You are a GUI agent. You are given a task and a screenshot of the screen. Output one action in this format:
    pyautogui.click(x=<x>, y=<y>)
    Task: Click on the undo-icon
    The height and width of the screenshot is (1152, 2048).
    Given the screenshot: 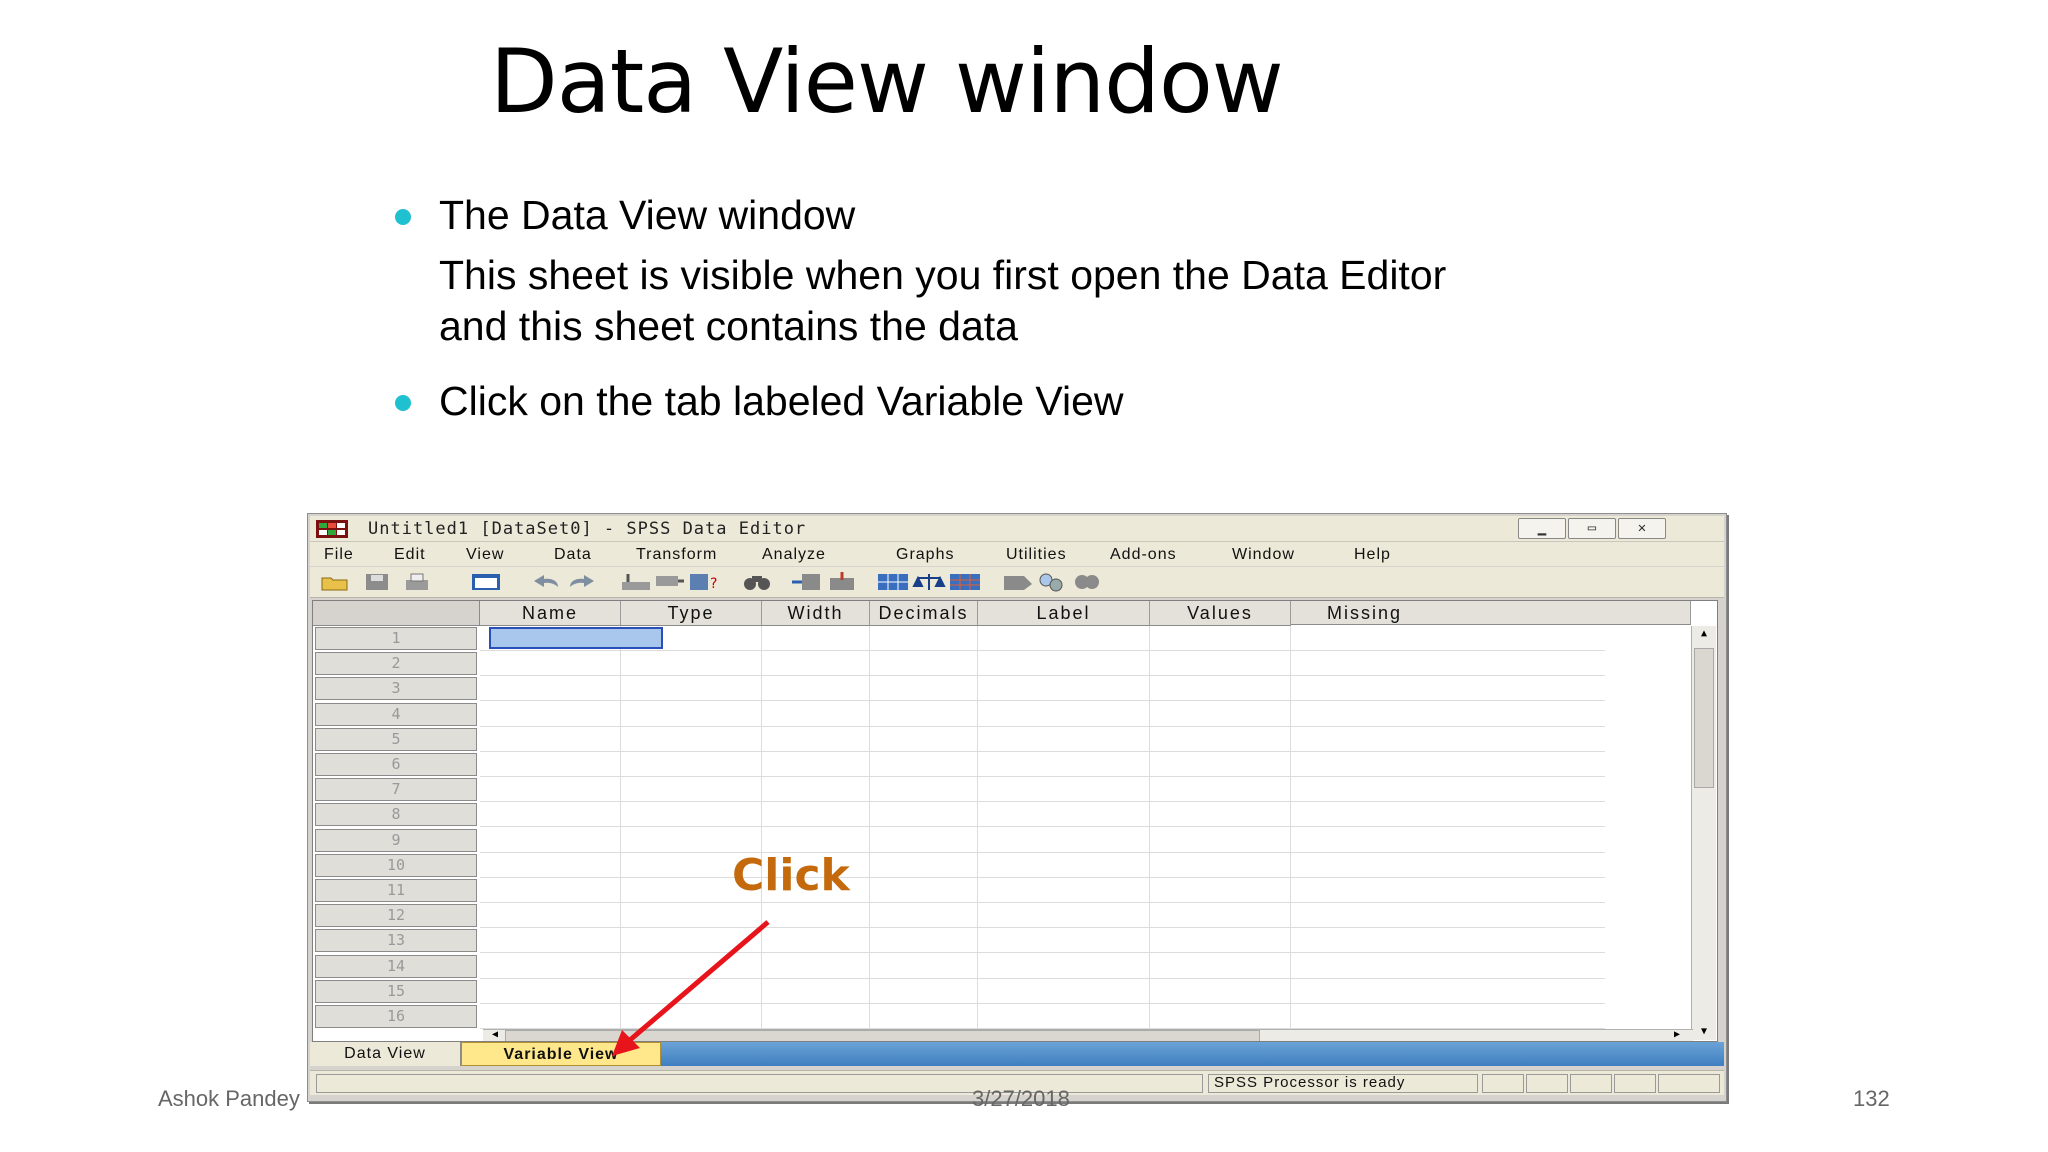 What is the action you would take?
    pyautogui.click(x=546, y=582)
    